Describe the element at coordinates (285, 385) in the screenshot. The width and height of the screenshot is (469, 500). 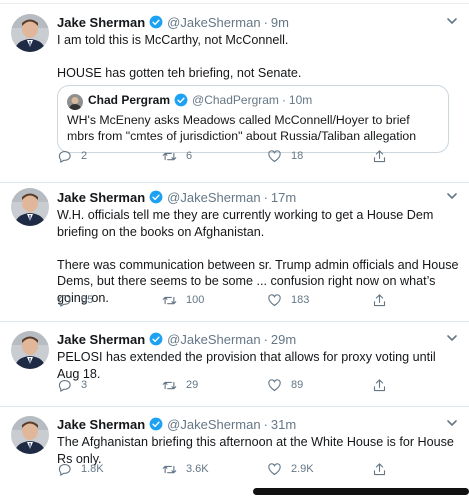
I see `like-button: 89` at that location.